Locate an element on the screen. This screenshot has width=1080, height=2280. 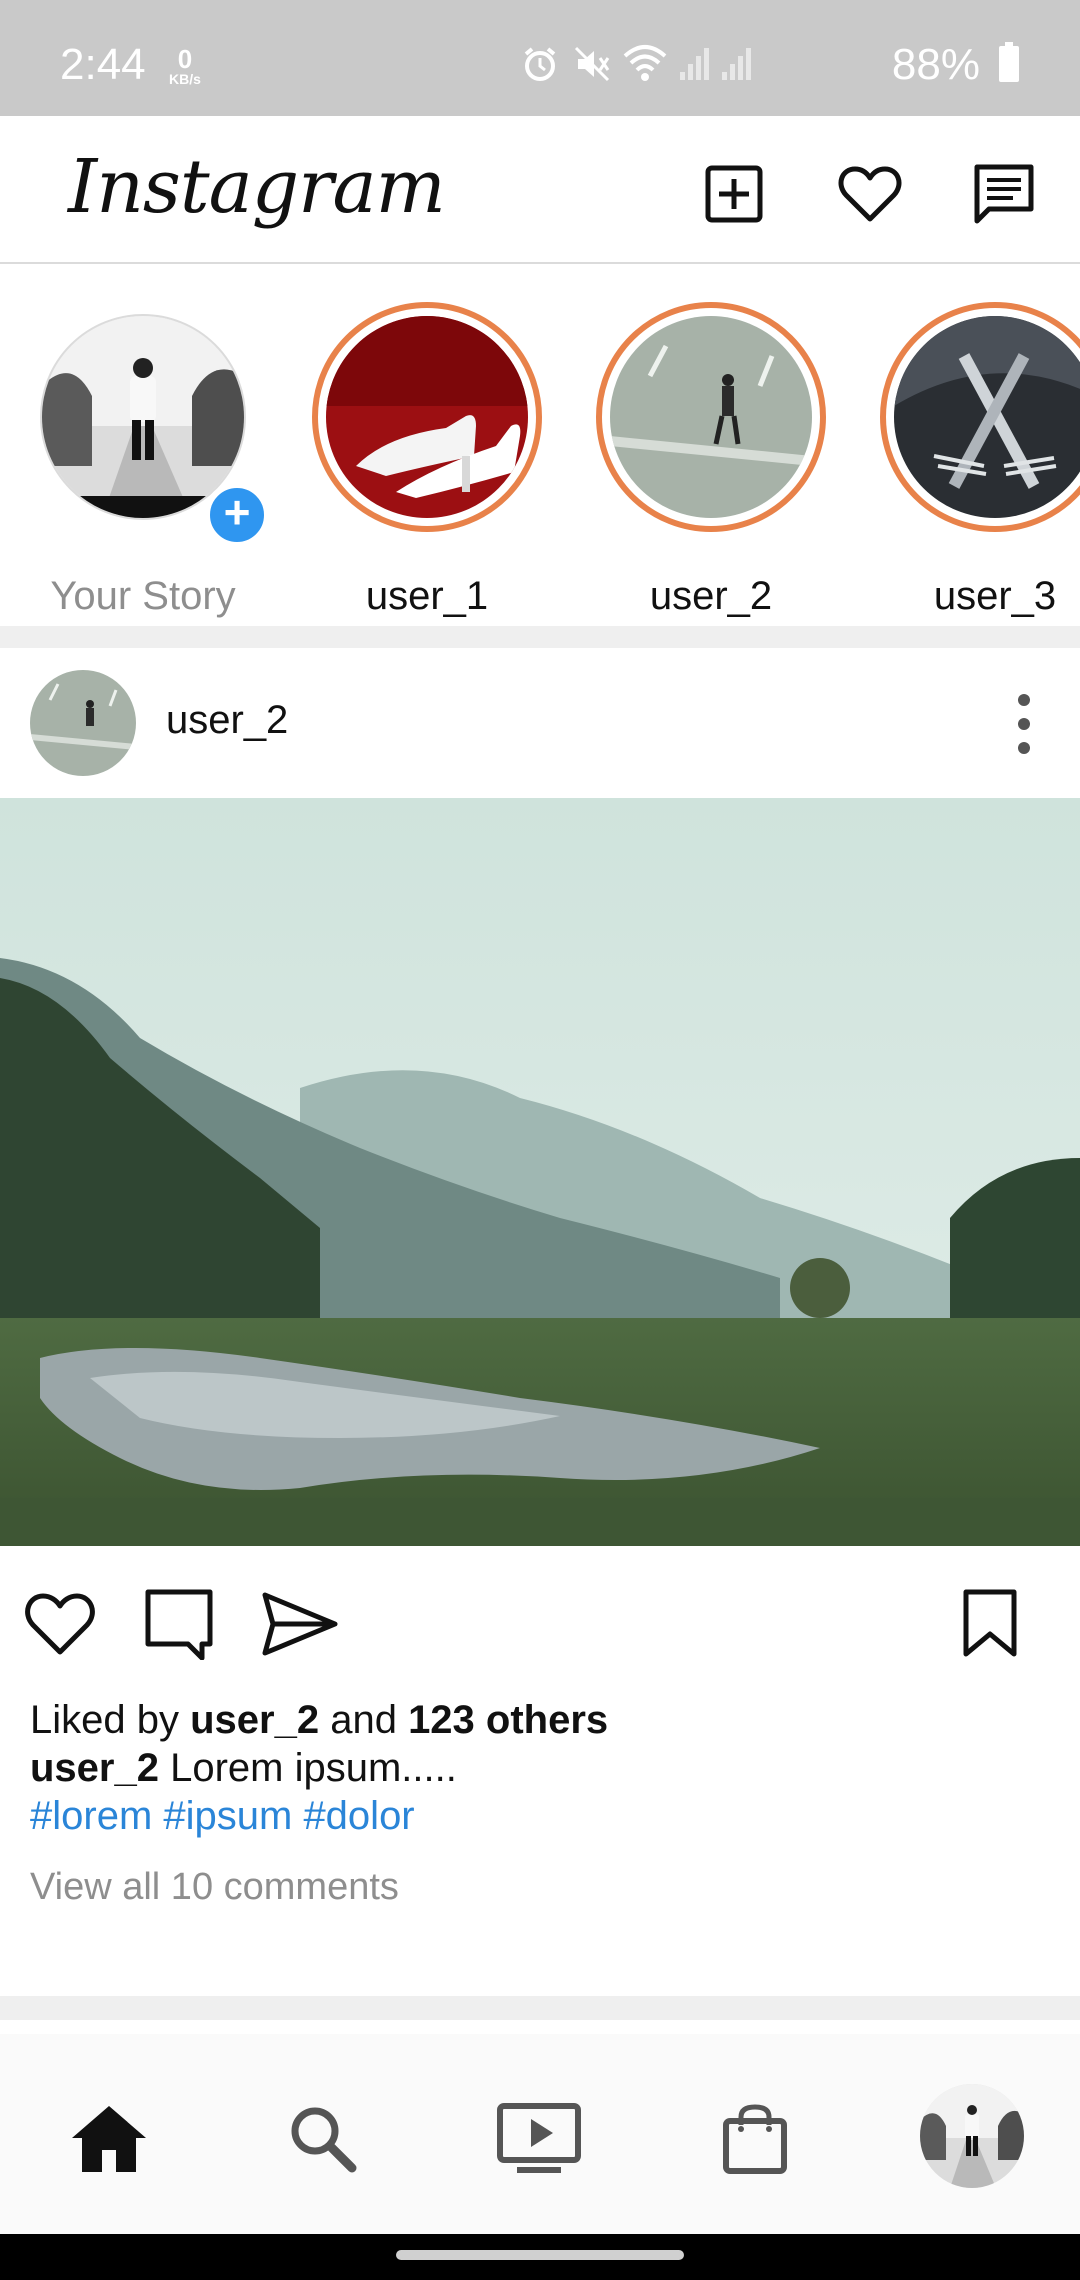
story-name: user_2 is located at coordinates (711, 596).